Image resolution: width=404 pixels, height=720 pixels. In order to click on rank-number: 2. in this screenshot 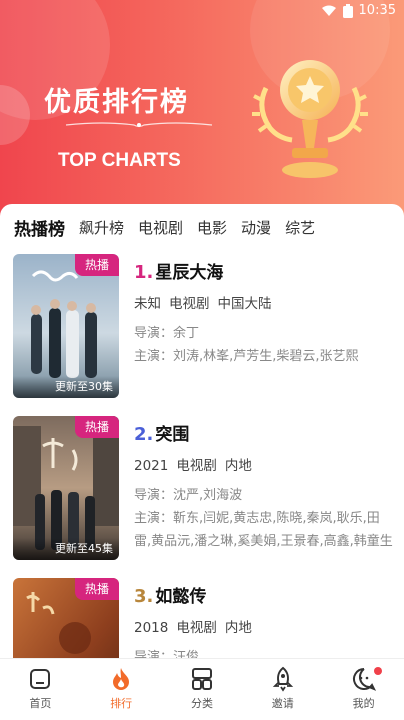, I will do `click(144, 434)`.